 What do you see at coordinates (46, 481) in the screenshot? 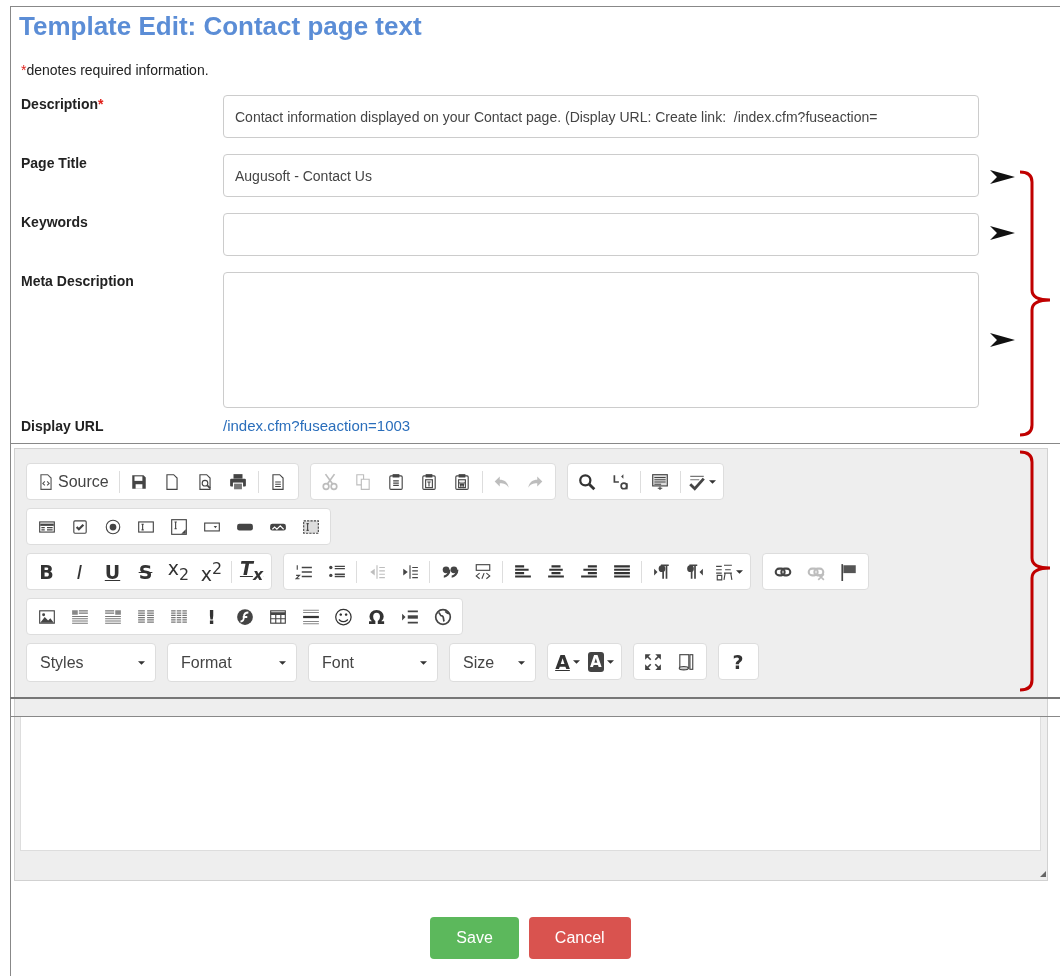
I see `source-page-icon` at bounding box center [46, 481].